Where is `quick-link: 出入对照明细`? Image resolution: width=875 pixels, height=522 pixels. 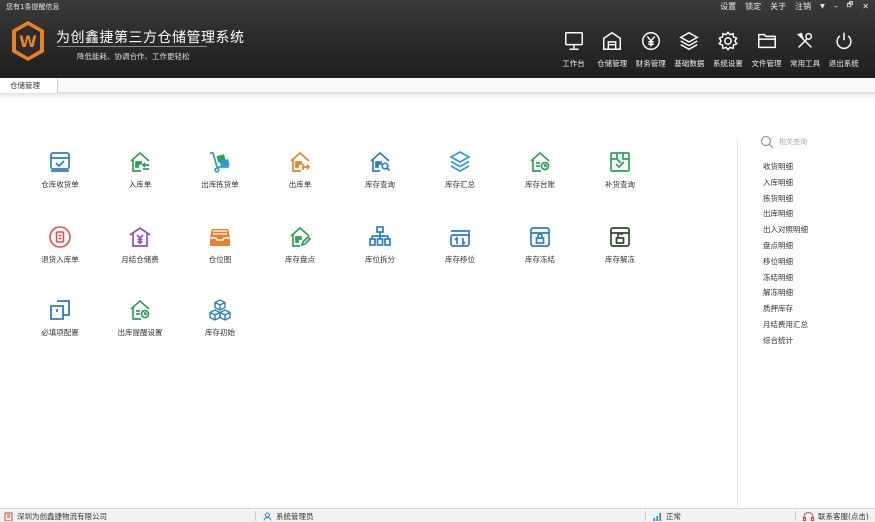
quick-link: 出入对照明细 is located at coordinates (785, 230).